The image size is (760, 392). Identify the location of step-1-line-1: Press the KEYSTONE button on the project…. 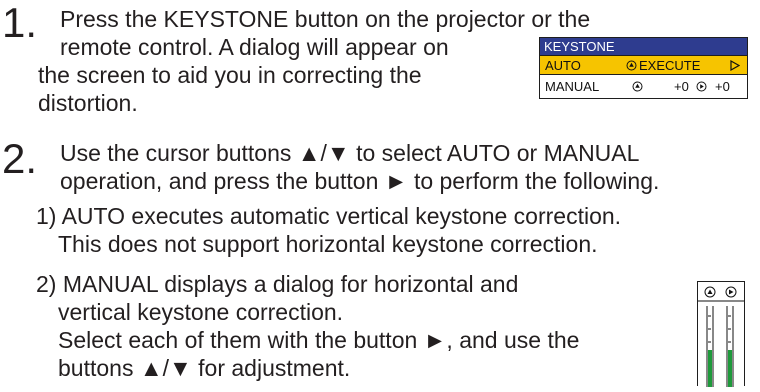
(325, 19).